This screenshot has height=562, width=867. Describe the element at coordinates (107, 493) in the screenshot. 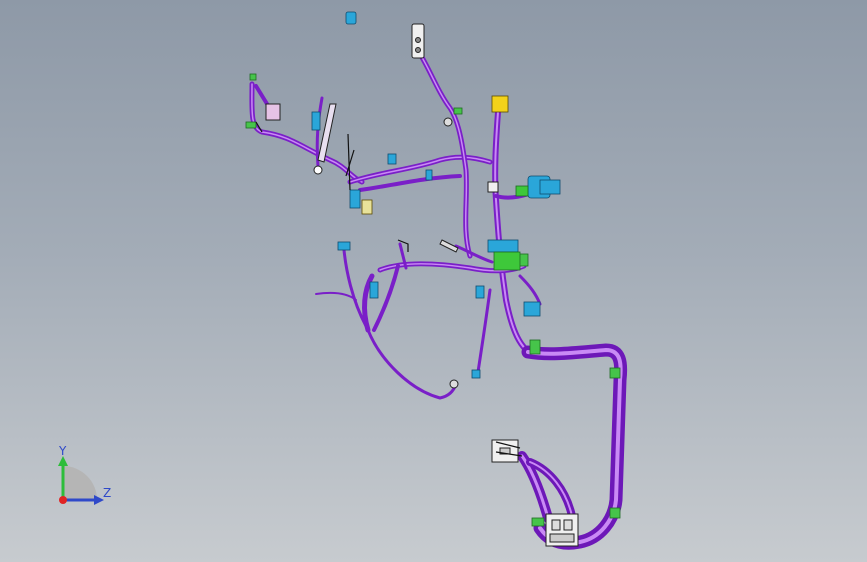

I see `z-axis-label: Z` at that location.